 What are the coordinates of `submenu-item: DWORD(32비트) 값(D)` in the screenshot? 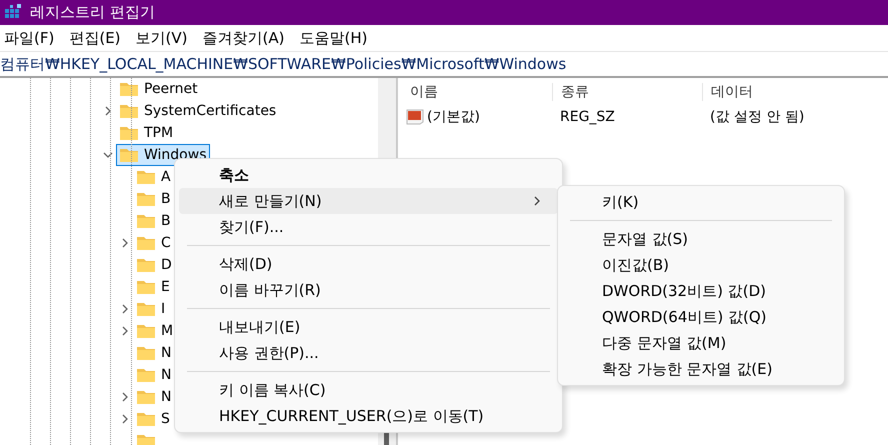 It's located at (701, 291).